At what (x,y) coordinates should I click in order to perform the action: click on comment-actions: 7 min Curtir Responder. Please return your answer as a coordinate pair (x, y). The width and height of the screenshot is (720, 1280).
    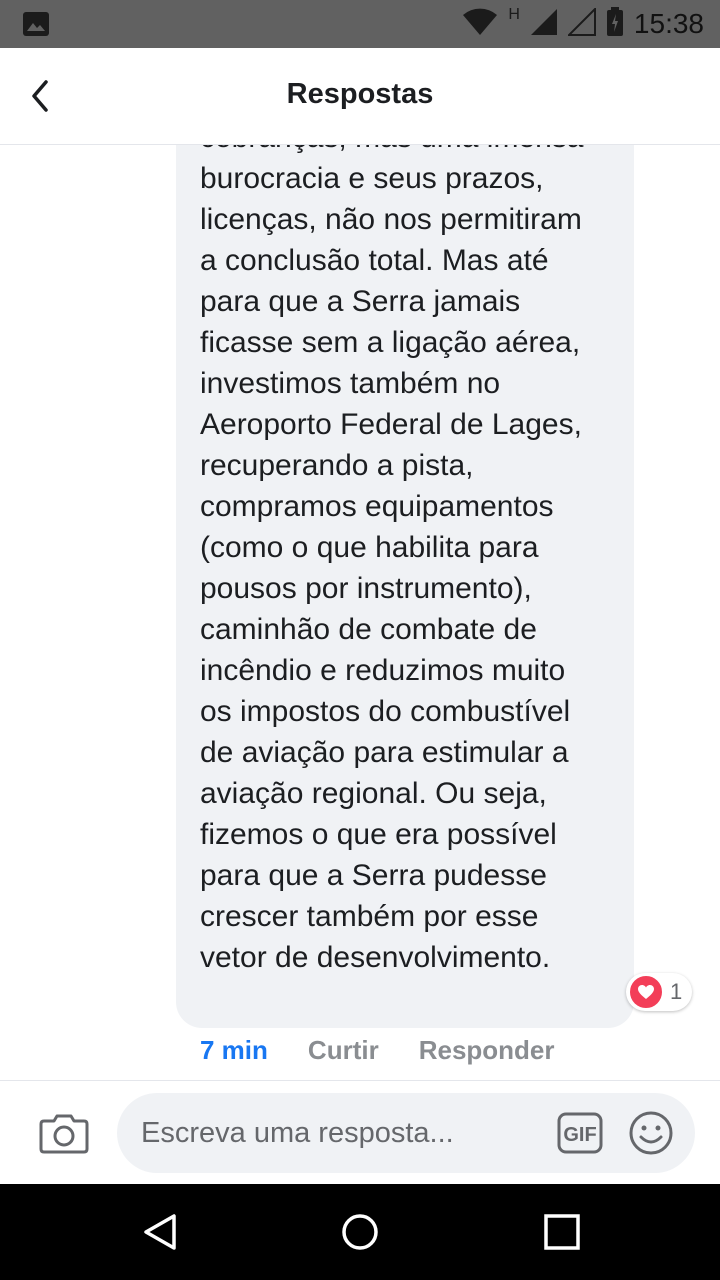
    Looking at the image, I should click on (397, 1050).